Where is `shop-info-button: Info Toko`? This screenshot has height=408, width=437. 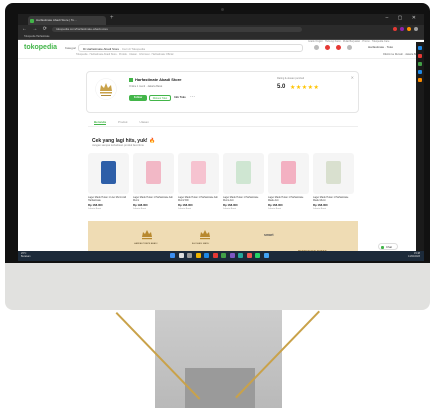
shop-info-button: Info Toko is located at coordinates (180, 98).